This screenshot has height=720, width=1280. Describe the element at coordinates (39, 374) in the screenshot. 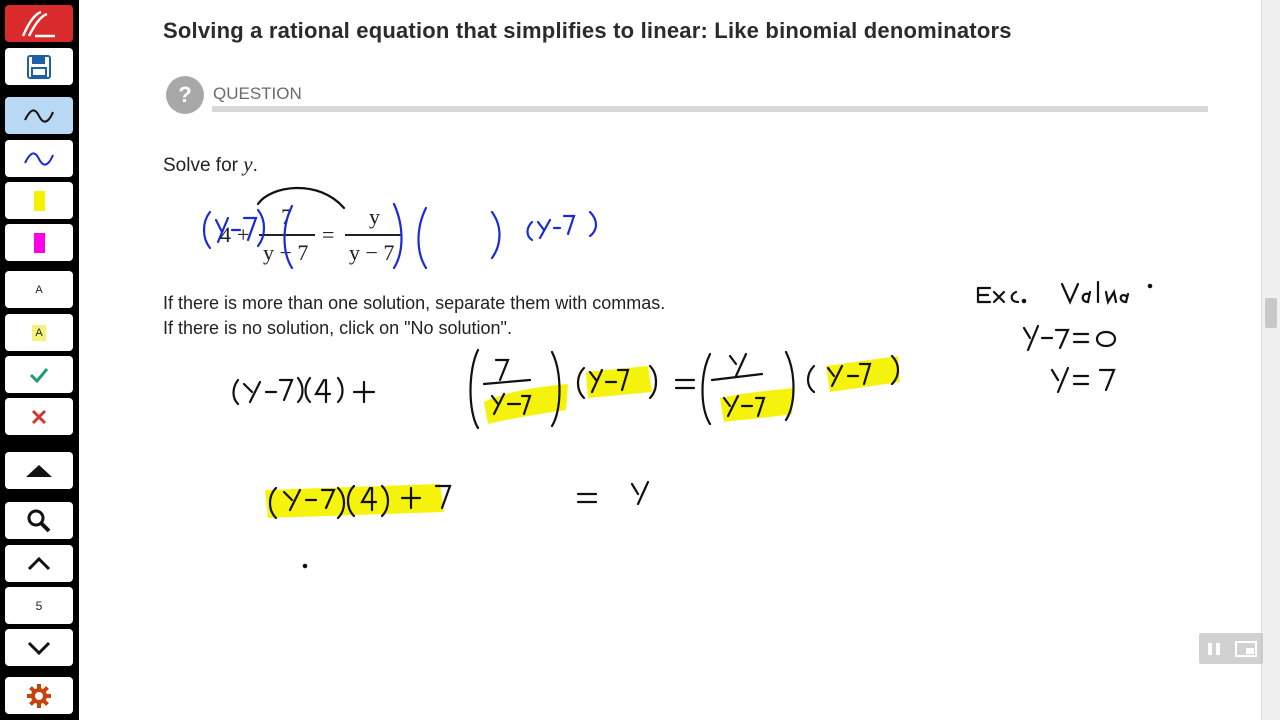

I see `check-icon` at that location.